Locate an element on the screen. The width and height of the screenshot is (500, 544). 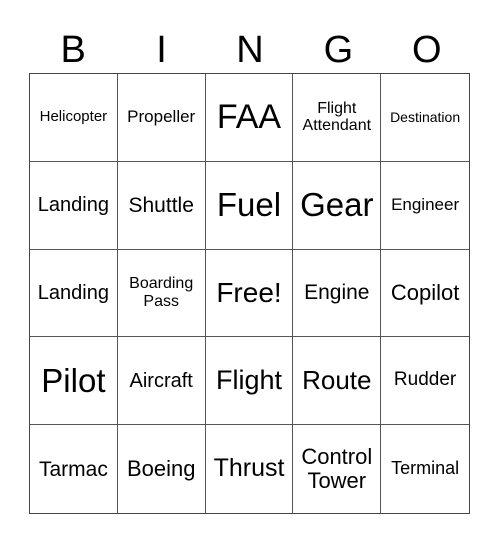
bingo-cell: Engineer is located at coordinates (425, 206).